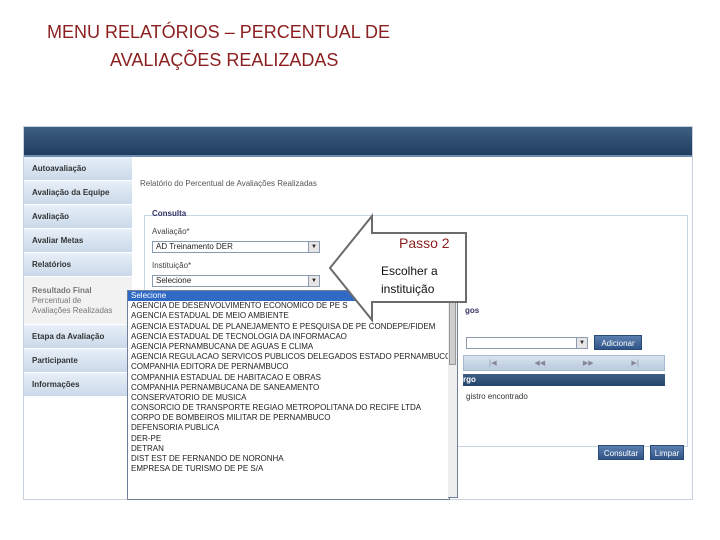 The image size is (720, 540). Describe the element at coordinates (424, 243) in the screenshot. I see `callout-title: Passo 2` at that location.